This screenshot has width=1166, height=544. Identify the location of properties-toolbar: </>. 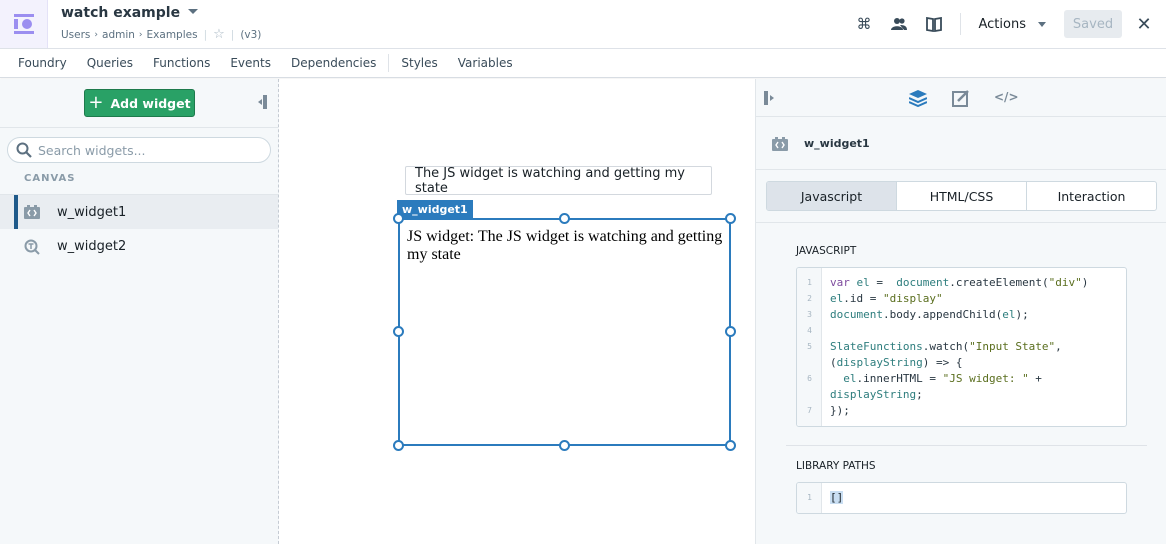
(961, 98).